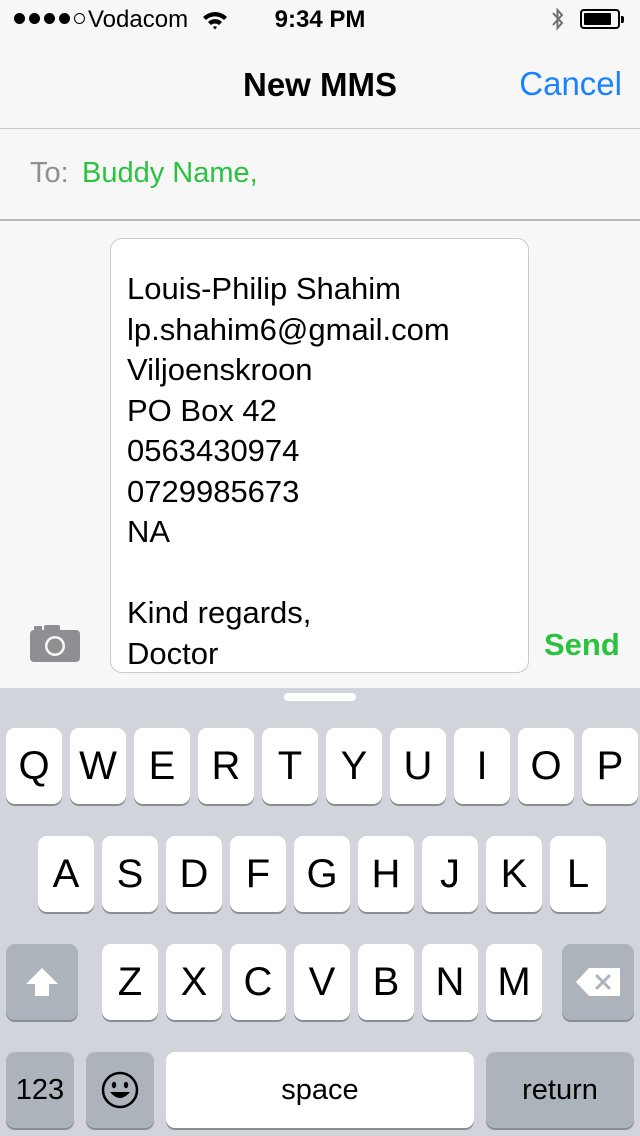  What do you see at coordinates (220, 369) in the screenshot?
I see `message-line: Viljoenskroon` at bounding box center [220, 369].